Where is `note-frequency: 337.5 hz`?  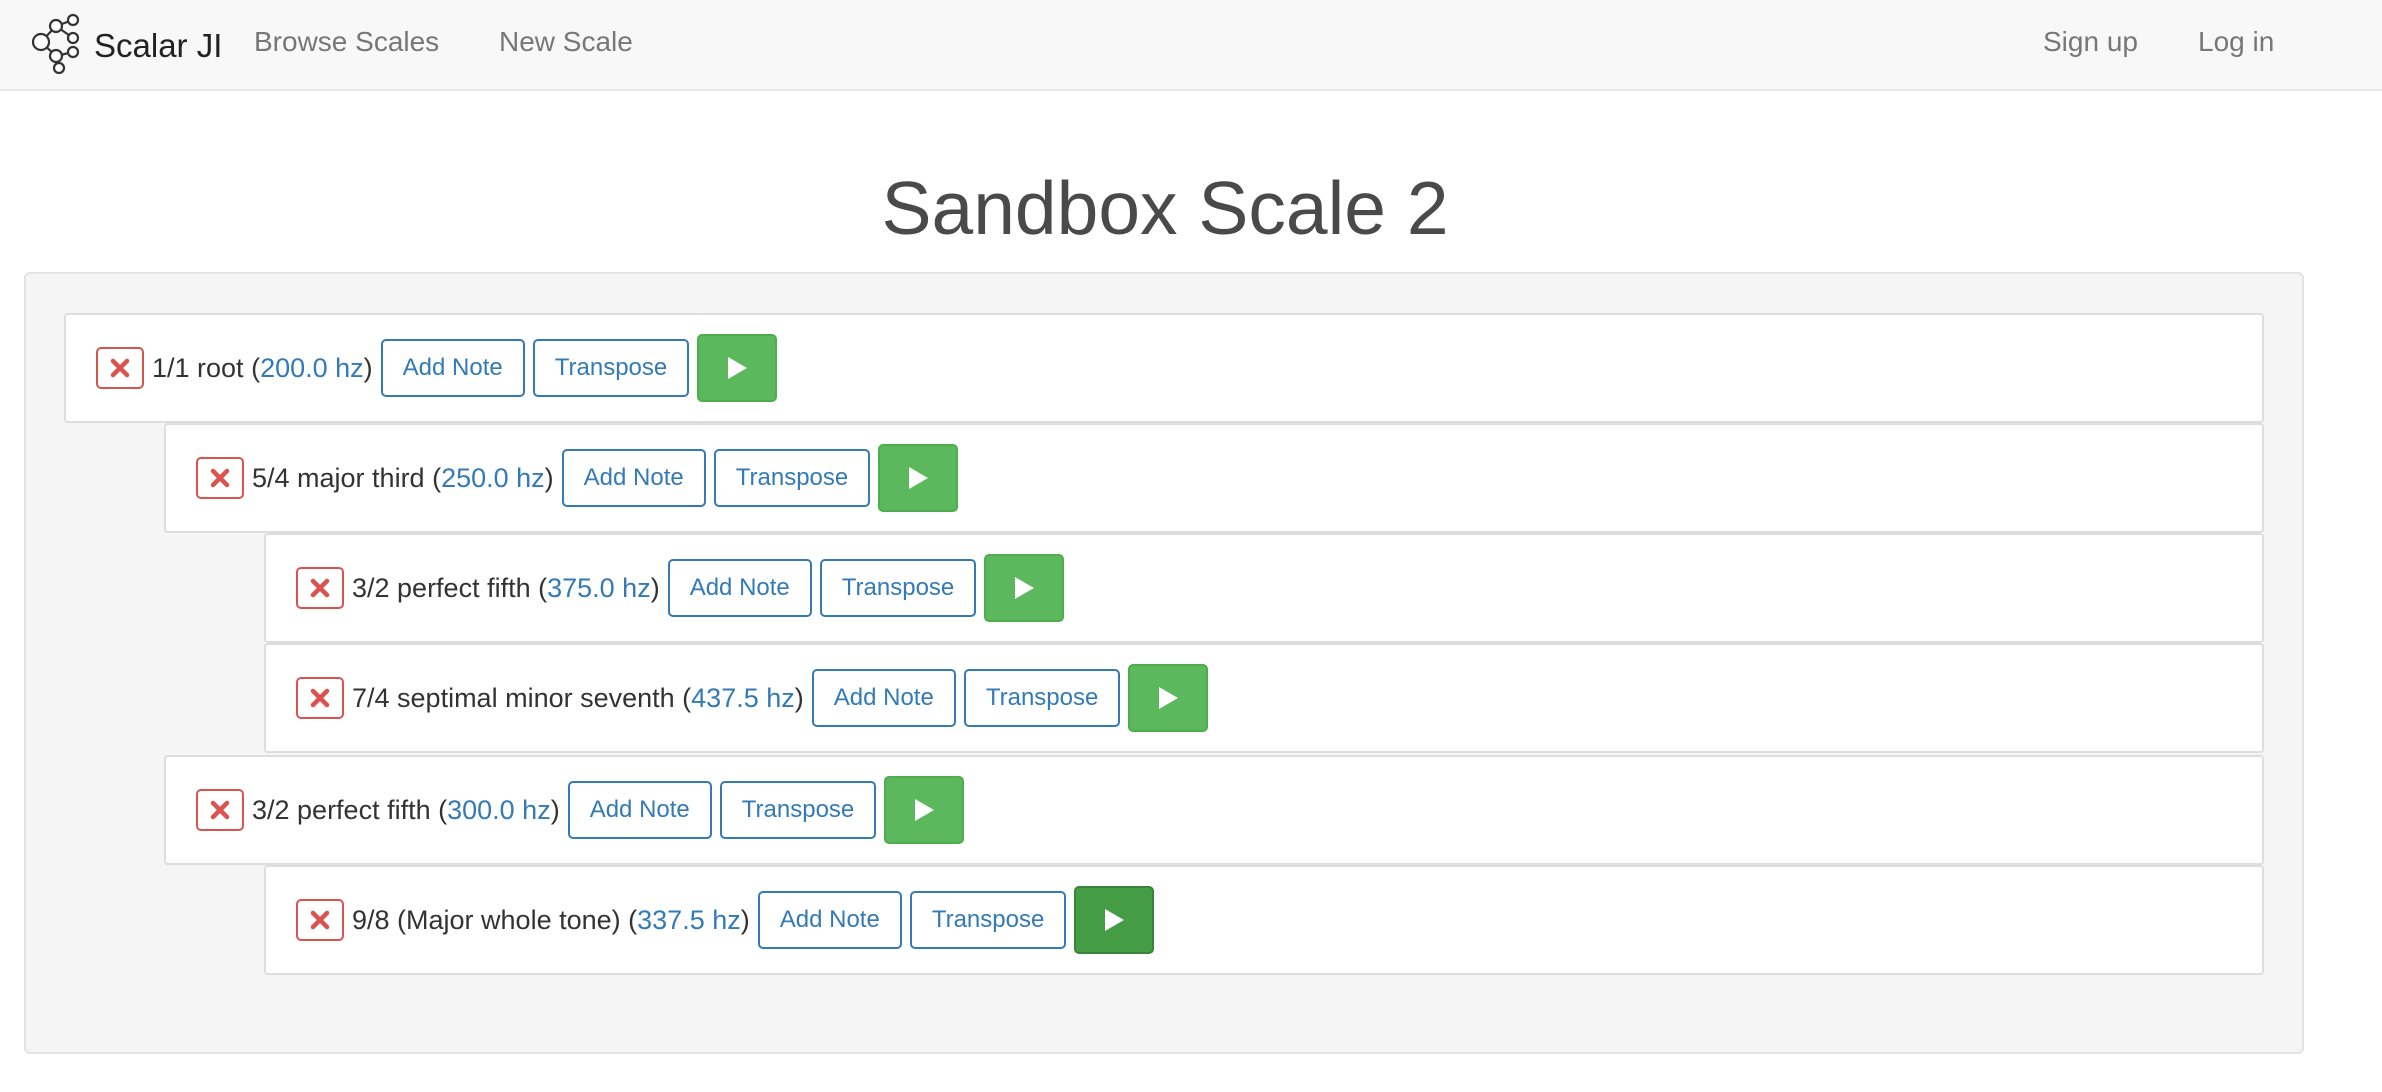
note-frequency: 337.5 hz is located at coordinates (689, 919).